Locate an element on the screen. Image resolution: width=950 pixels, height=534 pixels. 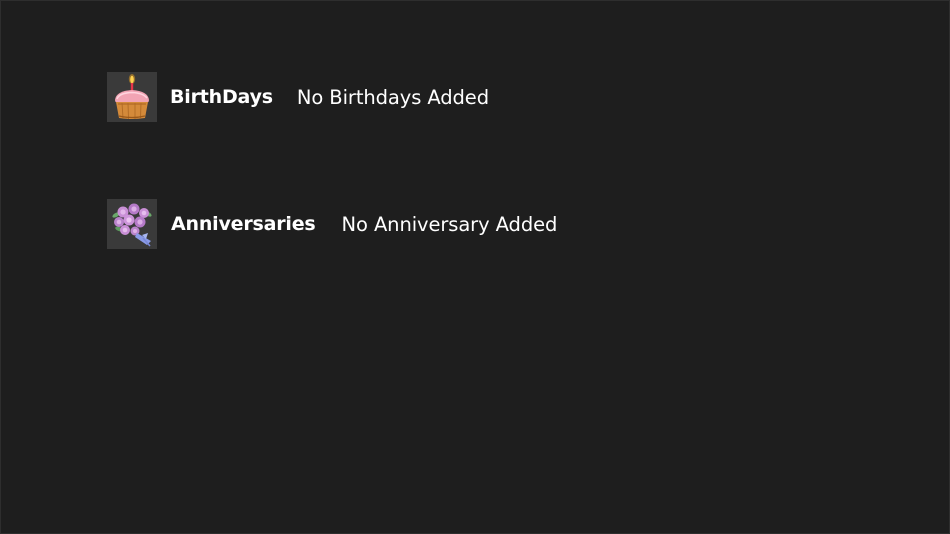
birthdays-section: BirthDays No Birthdays Added is located at coordinates (298, 97).